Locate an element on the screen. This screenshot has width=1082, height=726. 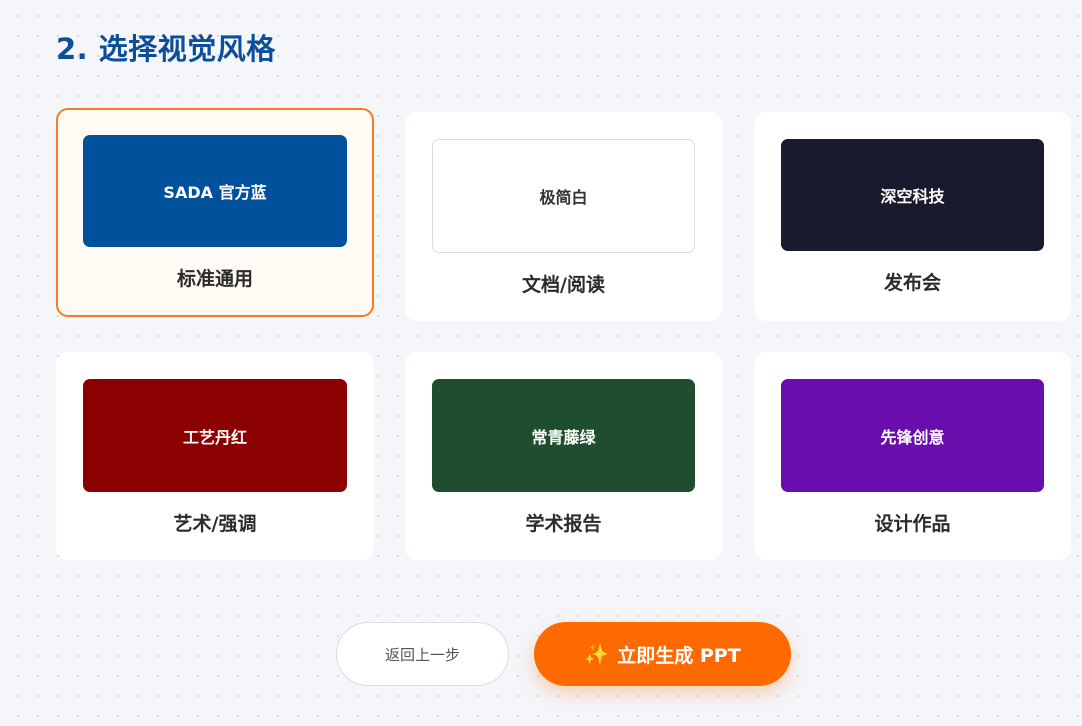
style-card-label: 艺术/强调 is located at coordinates (215, 524).